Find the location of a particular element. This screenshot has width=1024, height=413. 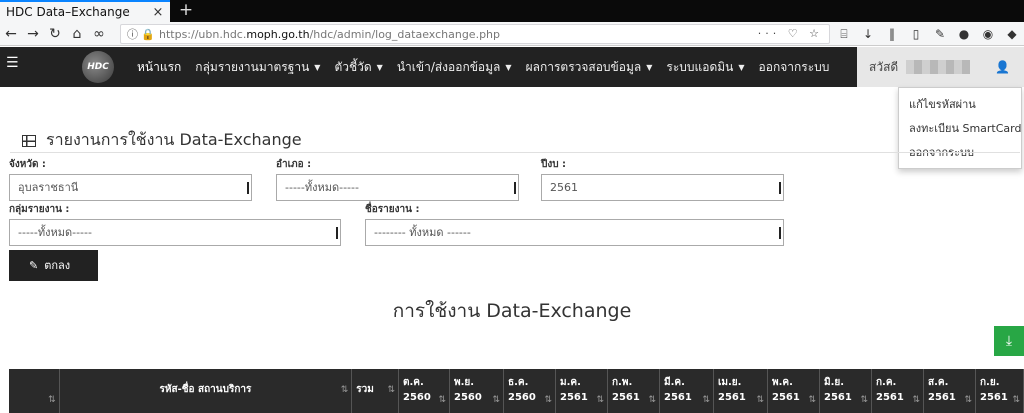

dropdown-logout: ออกจากระบบ is located at coordinates (960, 154).